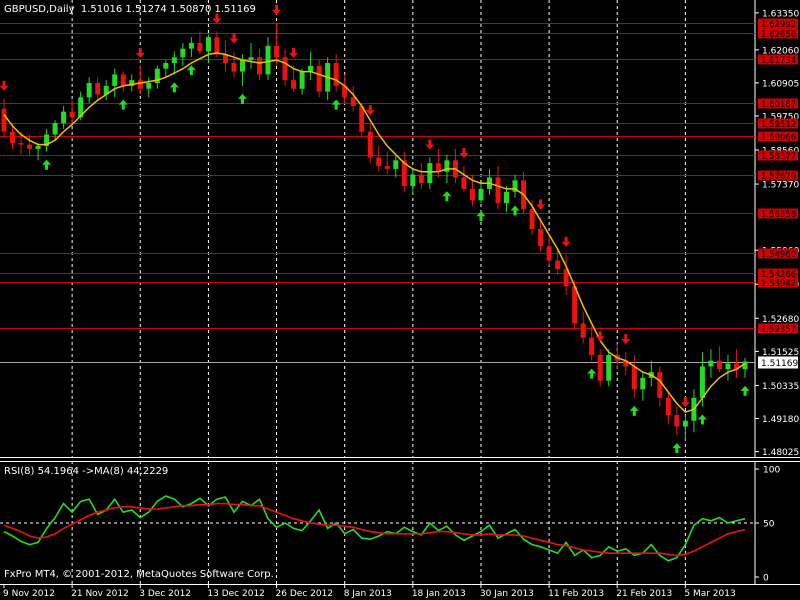 This screenshot has width=800, height=600. Describe the element at coordinates (507, 594) in the screenshot. I see `time-tick-label: 30 Jan 2013` at that location.